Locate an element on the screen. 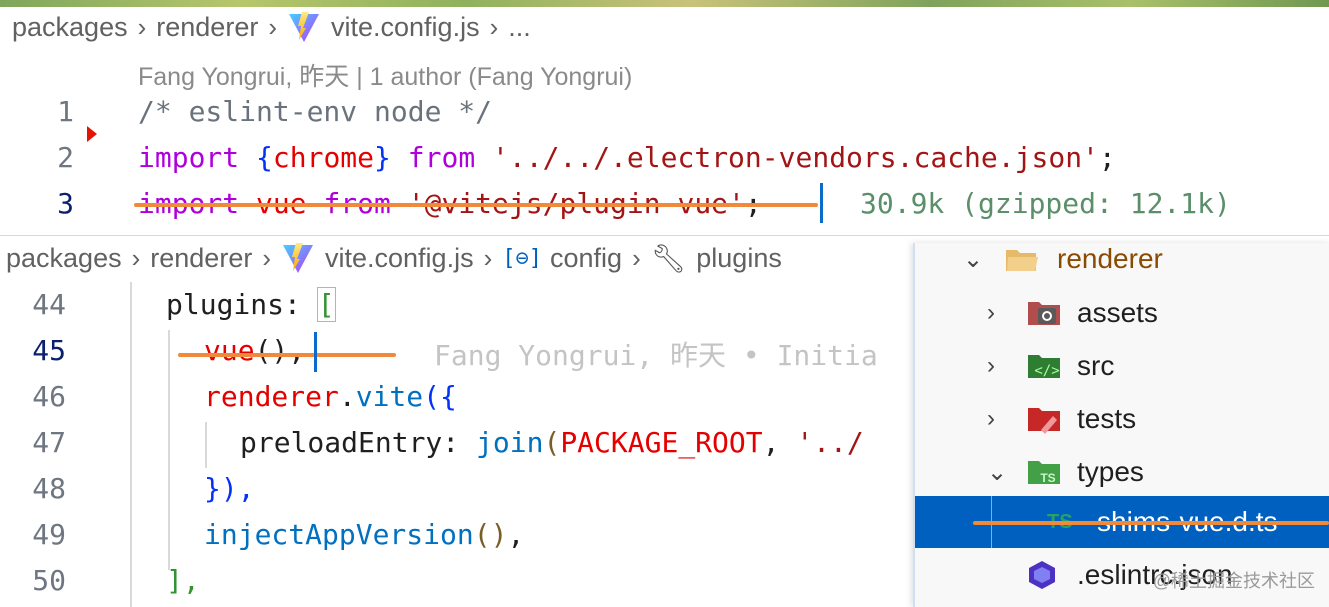 Image resolution: width=1329 pixels, height=607 pixels. tree-item-tests: › tests is located at coordinates (1122, 419).